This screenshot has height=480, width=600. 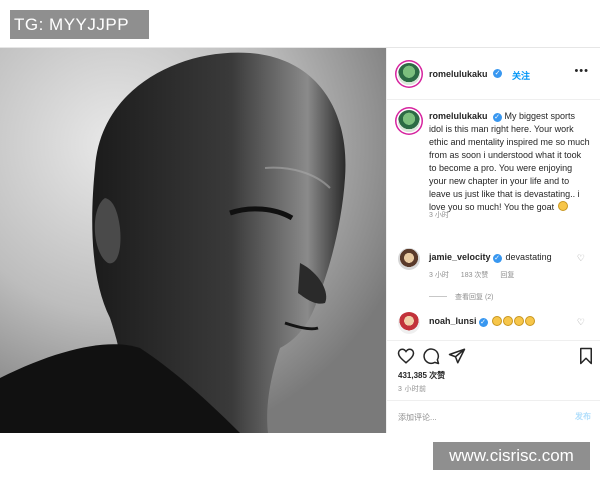 I want to click on follow-button: 关注, so click(x=521, y=75).